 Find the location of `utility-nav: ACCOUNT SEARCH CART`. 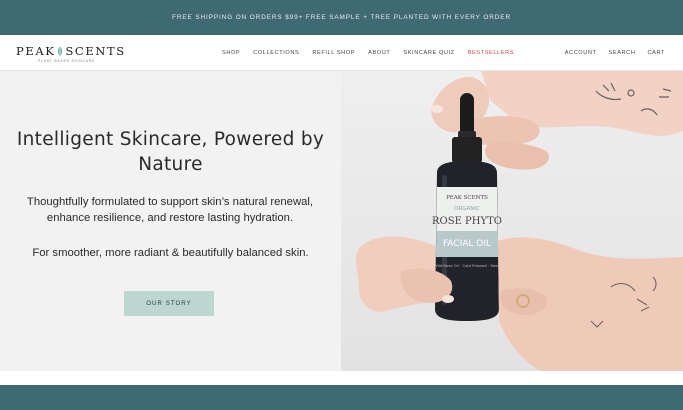

utility-nav: ACCOUNT SEARCH CART is located at coordinates (615, 53).